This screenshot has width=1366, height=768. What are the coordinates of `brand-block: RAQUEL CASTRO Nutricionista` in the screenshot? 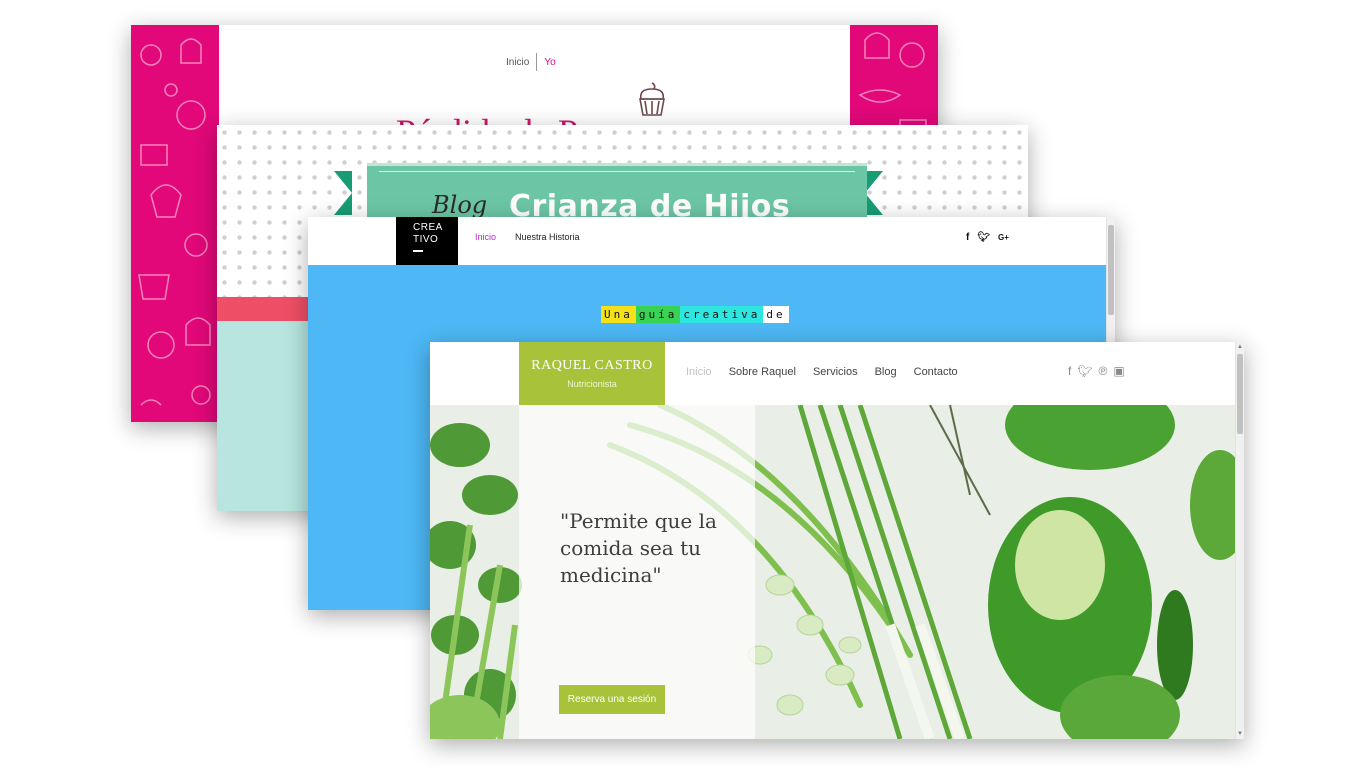 It's located at (592, 373).